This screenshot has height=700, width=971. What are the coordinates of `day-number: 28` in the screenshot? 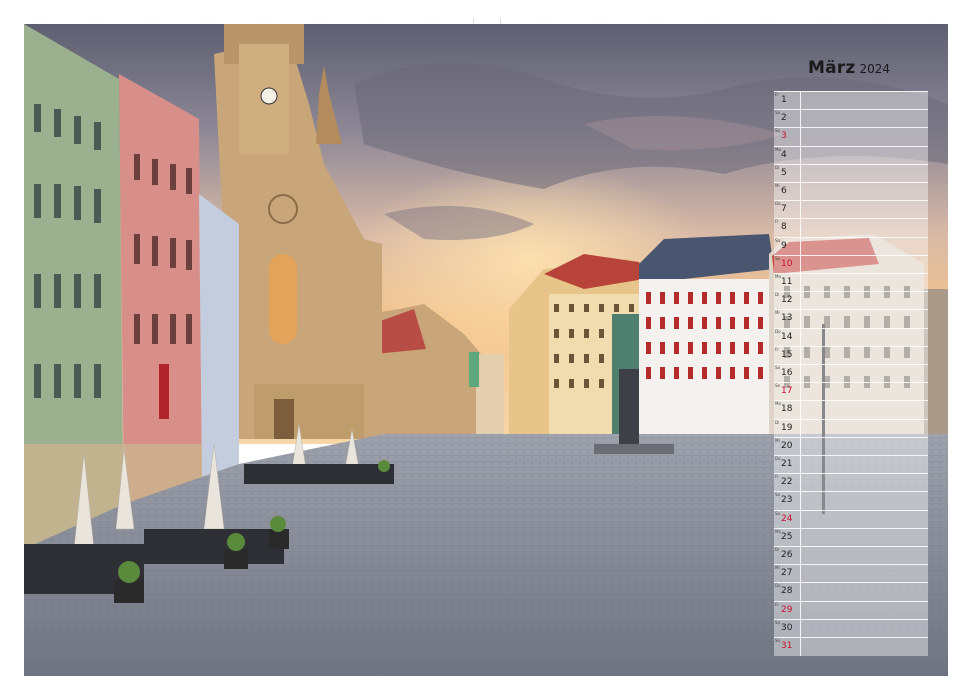 It's located at (787, 591).